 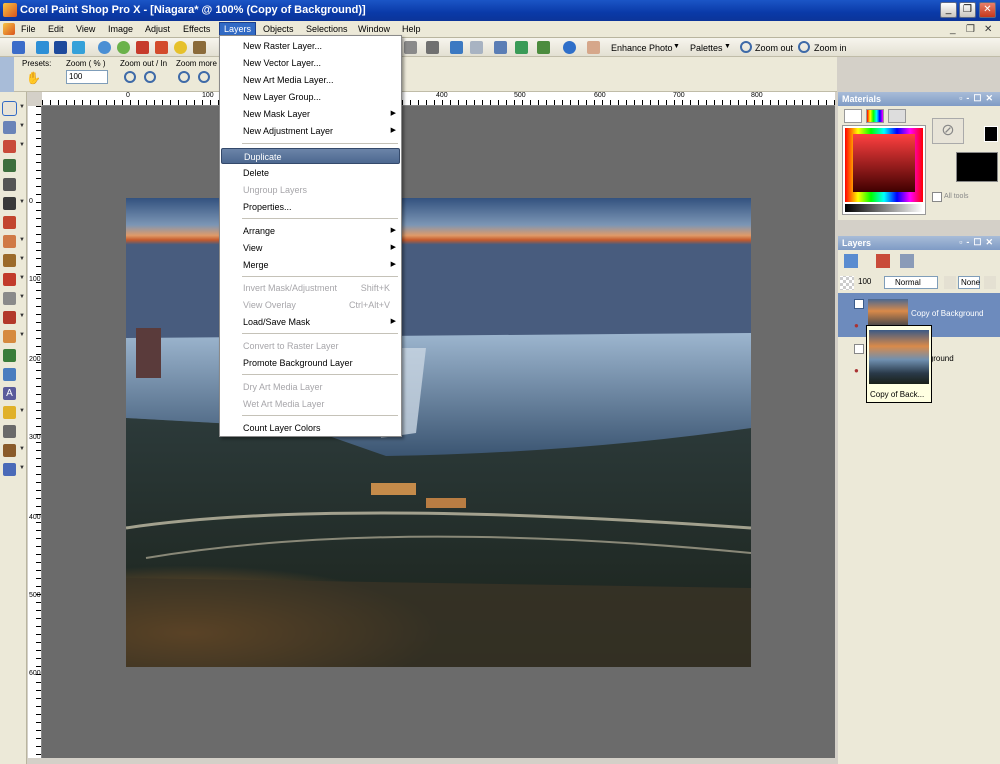 I want to click on menu-objects: Objects, so click(x=278, y=29).